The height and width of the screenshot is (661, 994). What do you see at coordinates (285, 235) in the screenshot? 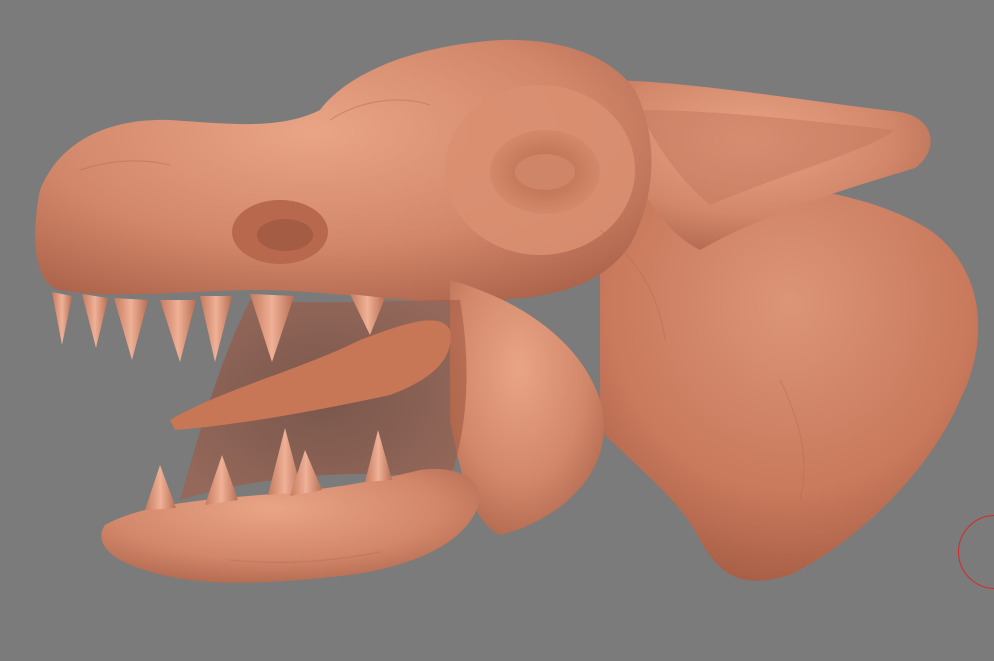
I see `nostril-inner` at bounding box center [285, 235].